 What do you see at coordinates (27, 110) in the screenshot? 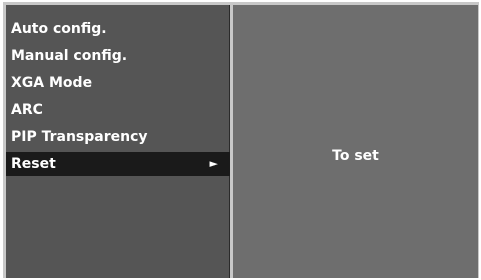
I see `menu-item-label: ARC` at bounding box center [27, 110].